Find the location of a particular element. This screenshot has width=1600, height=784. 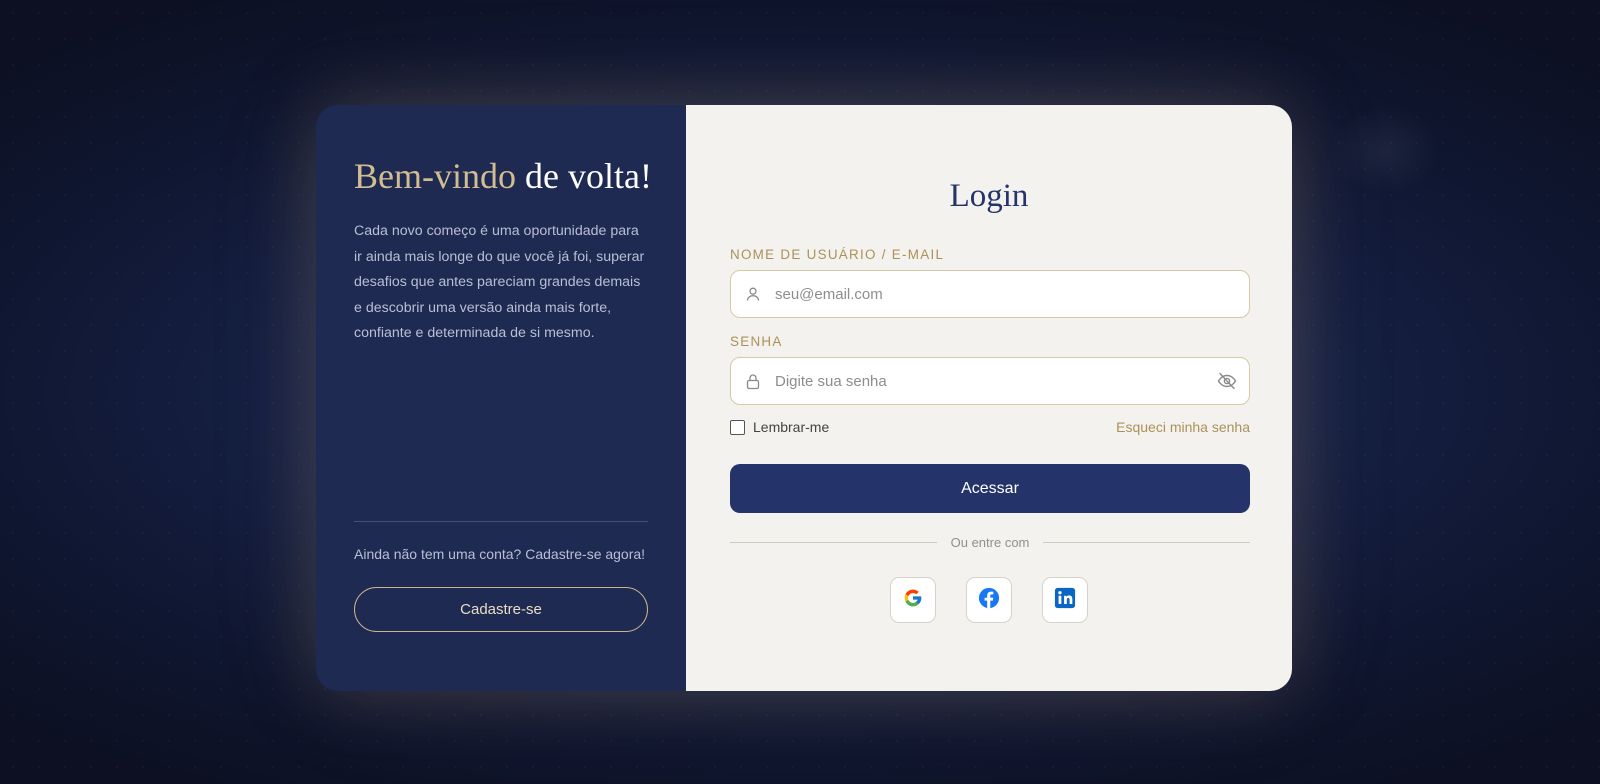

linkedin-icon is located at coordinates (1065, 600).